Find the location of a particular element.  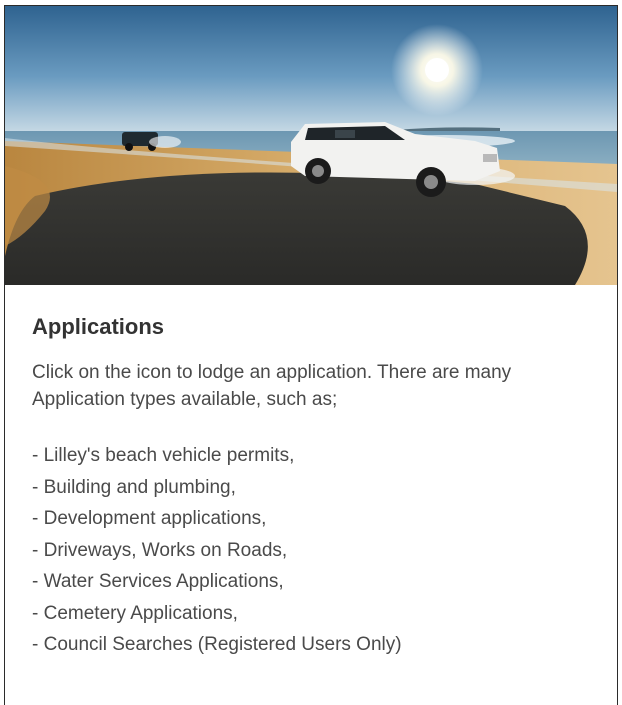

list-item: - Driveways, Works on Roads, is located at coordinates (160, 550).